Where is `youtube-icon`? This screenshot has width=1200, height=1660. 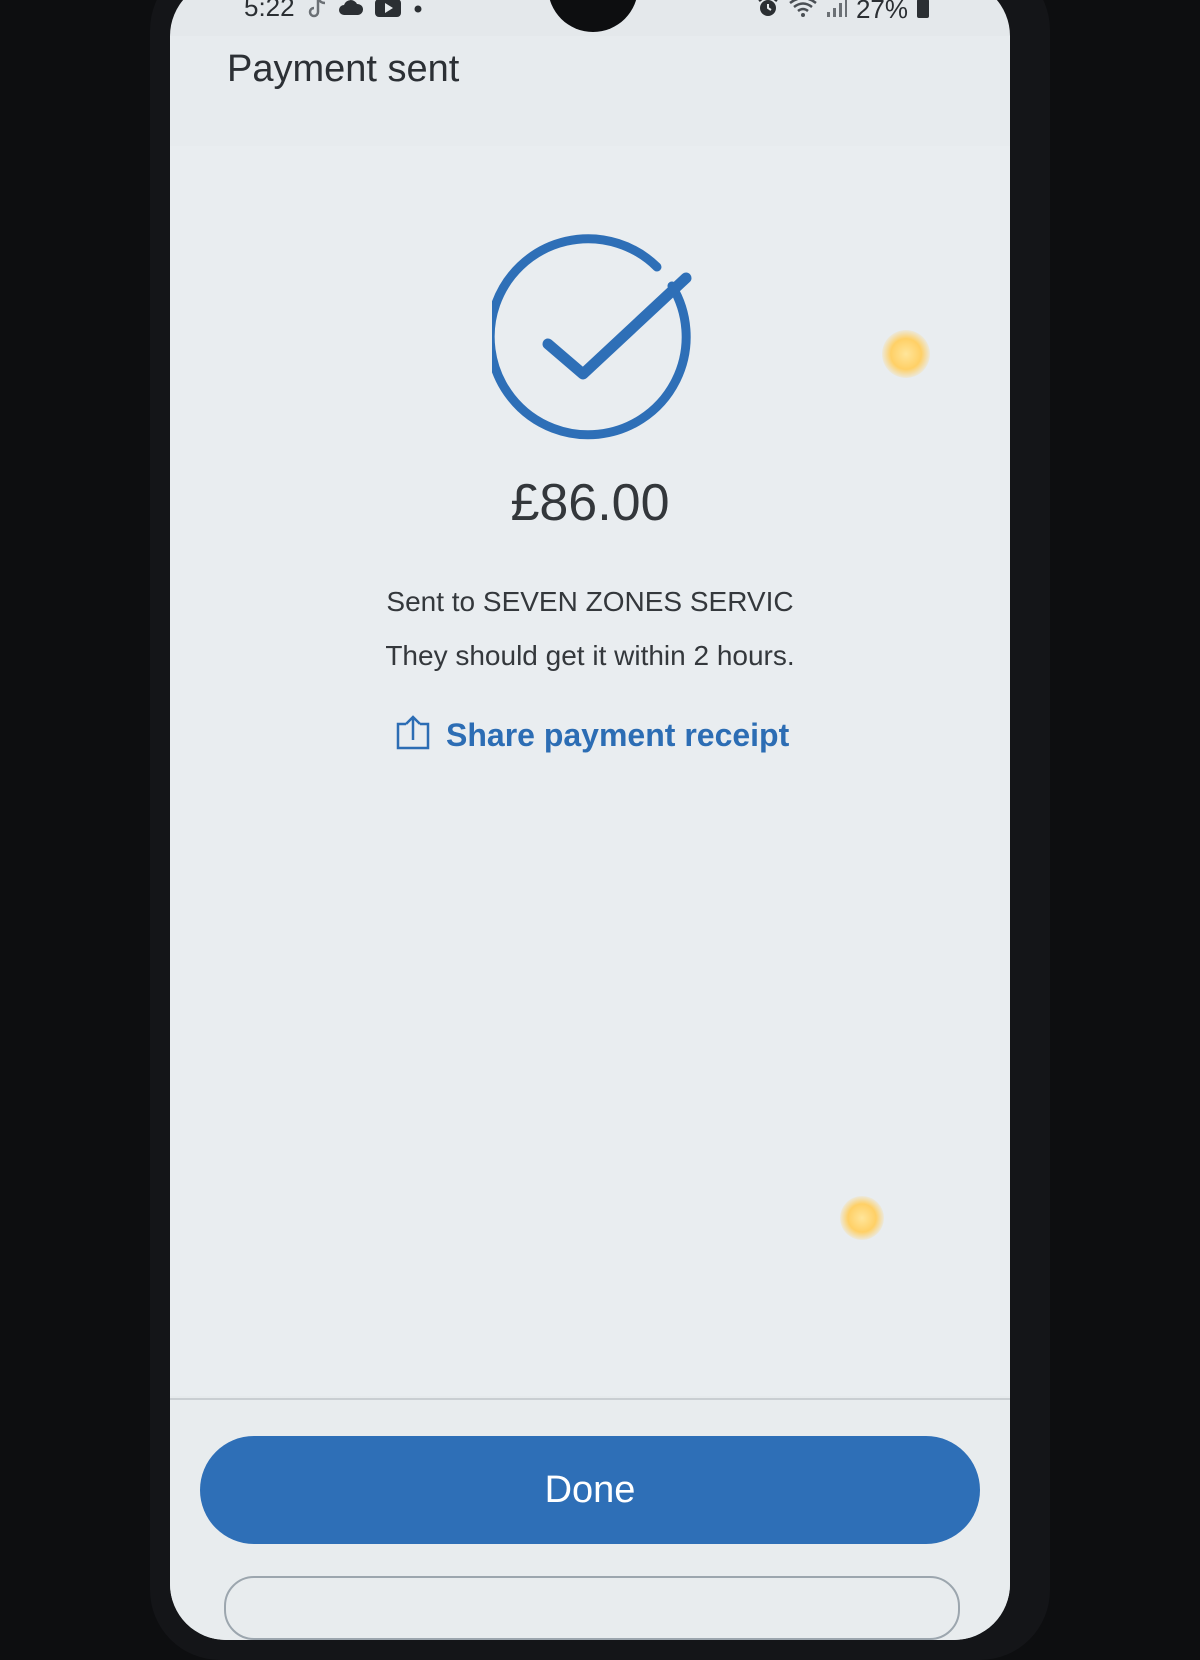
youtube-icon is located at coordinates (388, 11).